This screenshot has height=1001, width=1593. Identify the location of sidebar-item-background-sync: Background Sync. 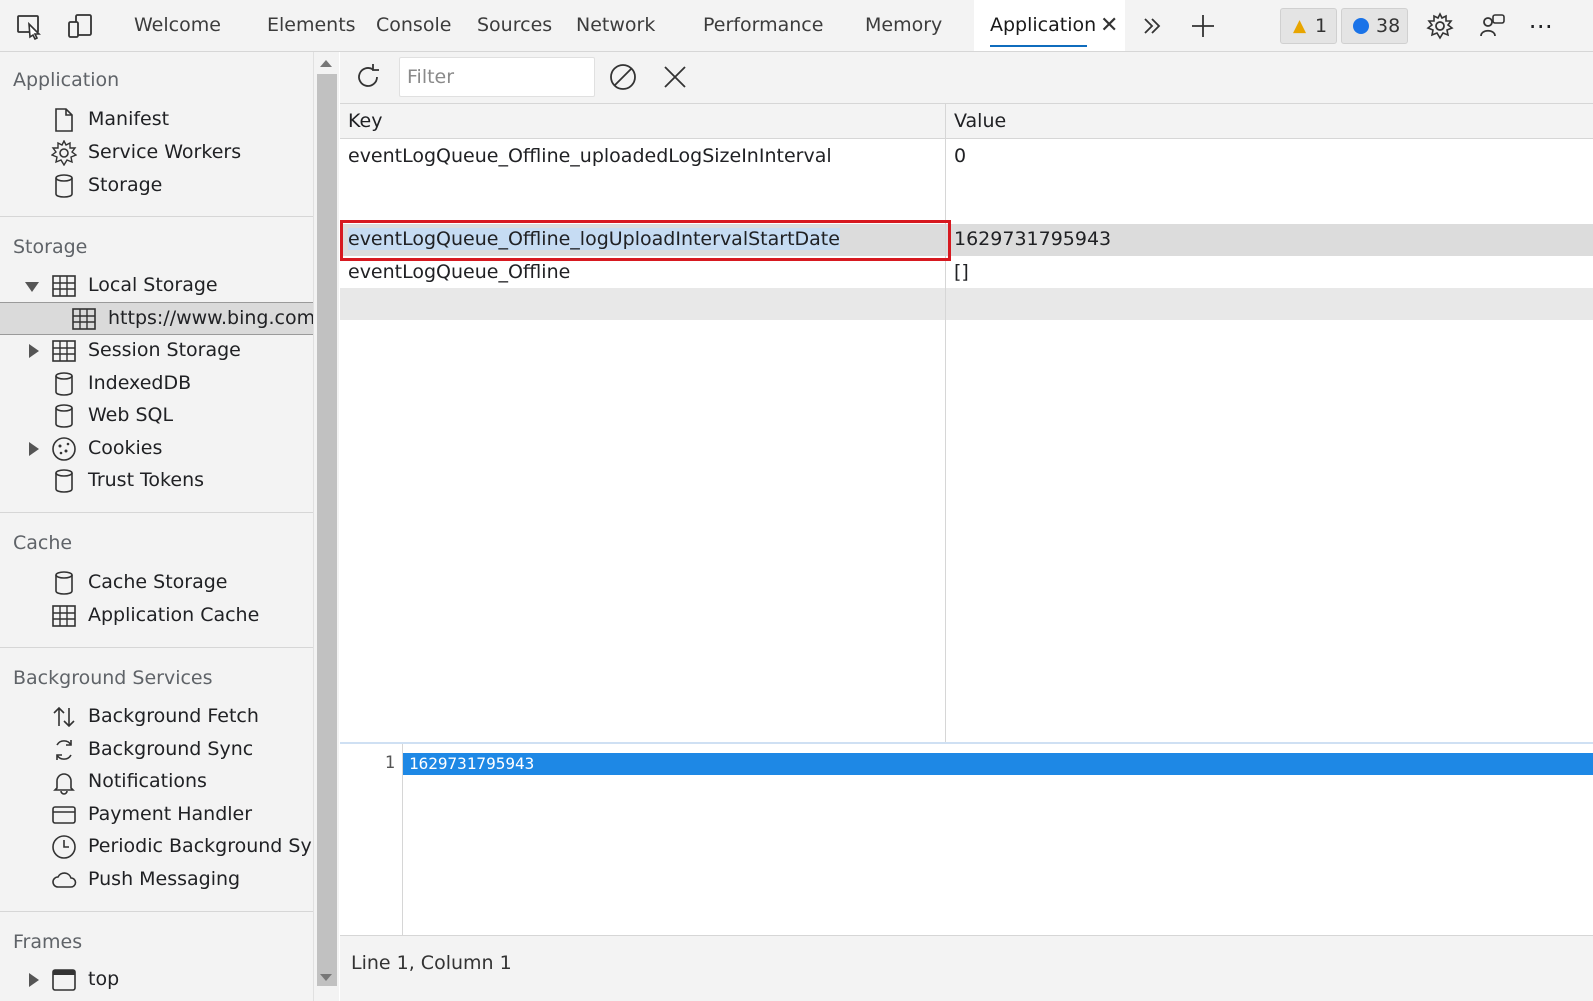
(156, 750).